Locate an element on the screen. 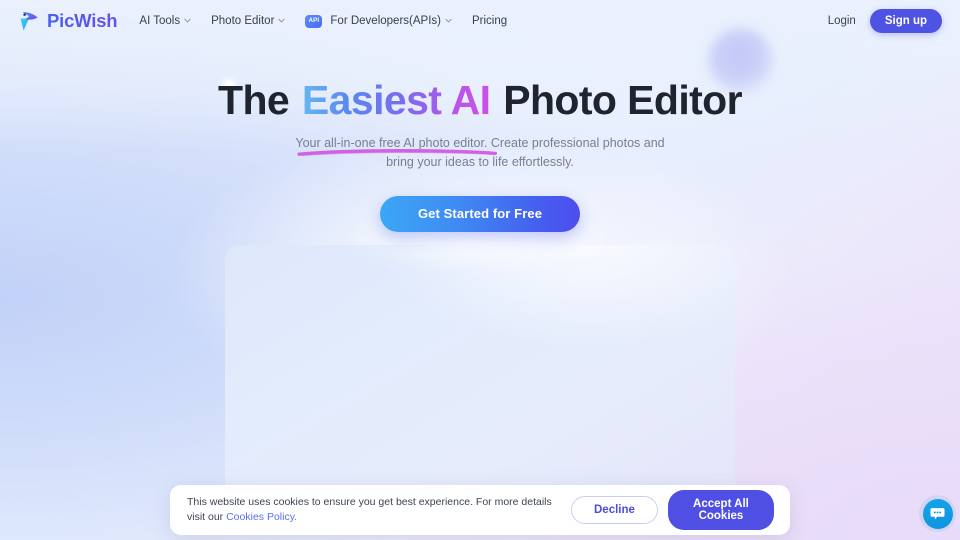  header-actions: Login Sign up is located at coordinates (885, 21).